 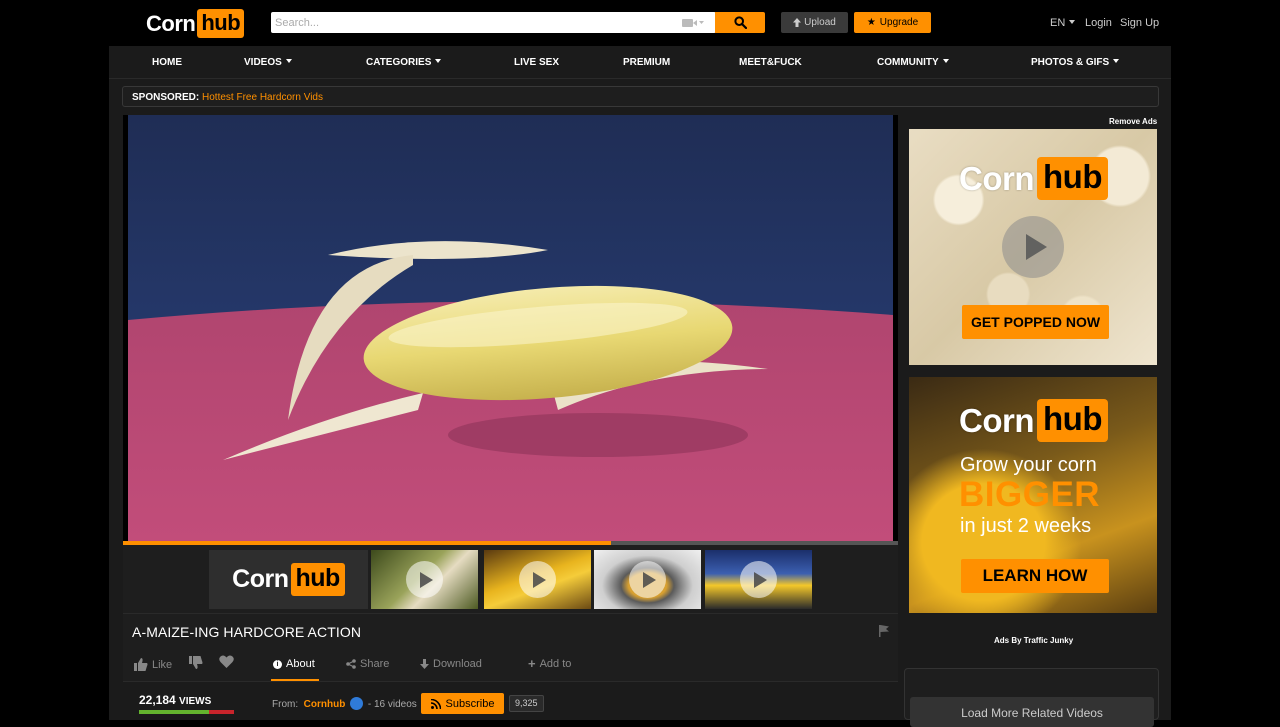 I want to click on subscriber-count: 9,325, so click(x=526, y=703).